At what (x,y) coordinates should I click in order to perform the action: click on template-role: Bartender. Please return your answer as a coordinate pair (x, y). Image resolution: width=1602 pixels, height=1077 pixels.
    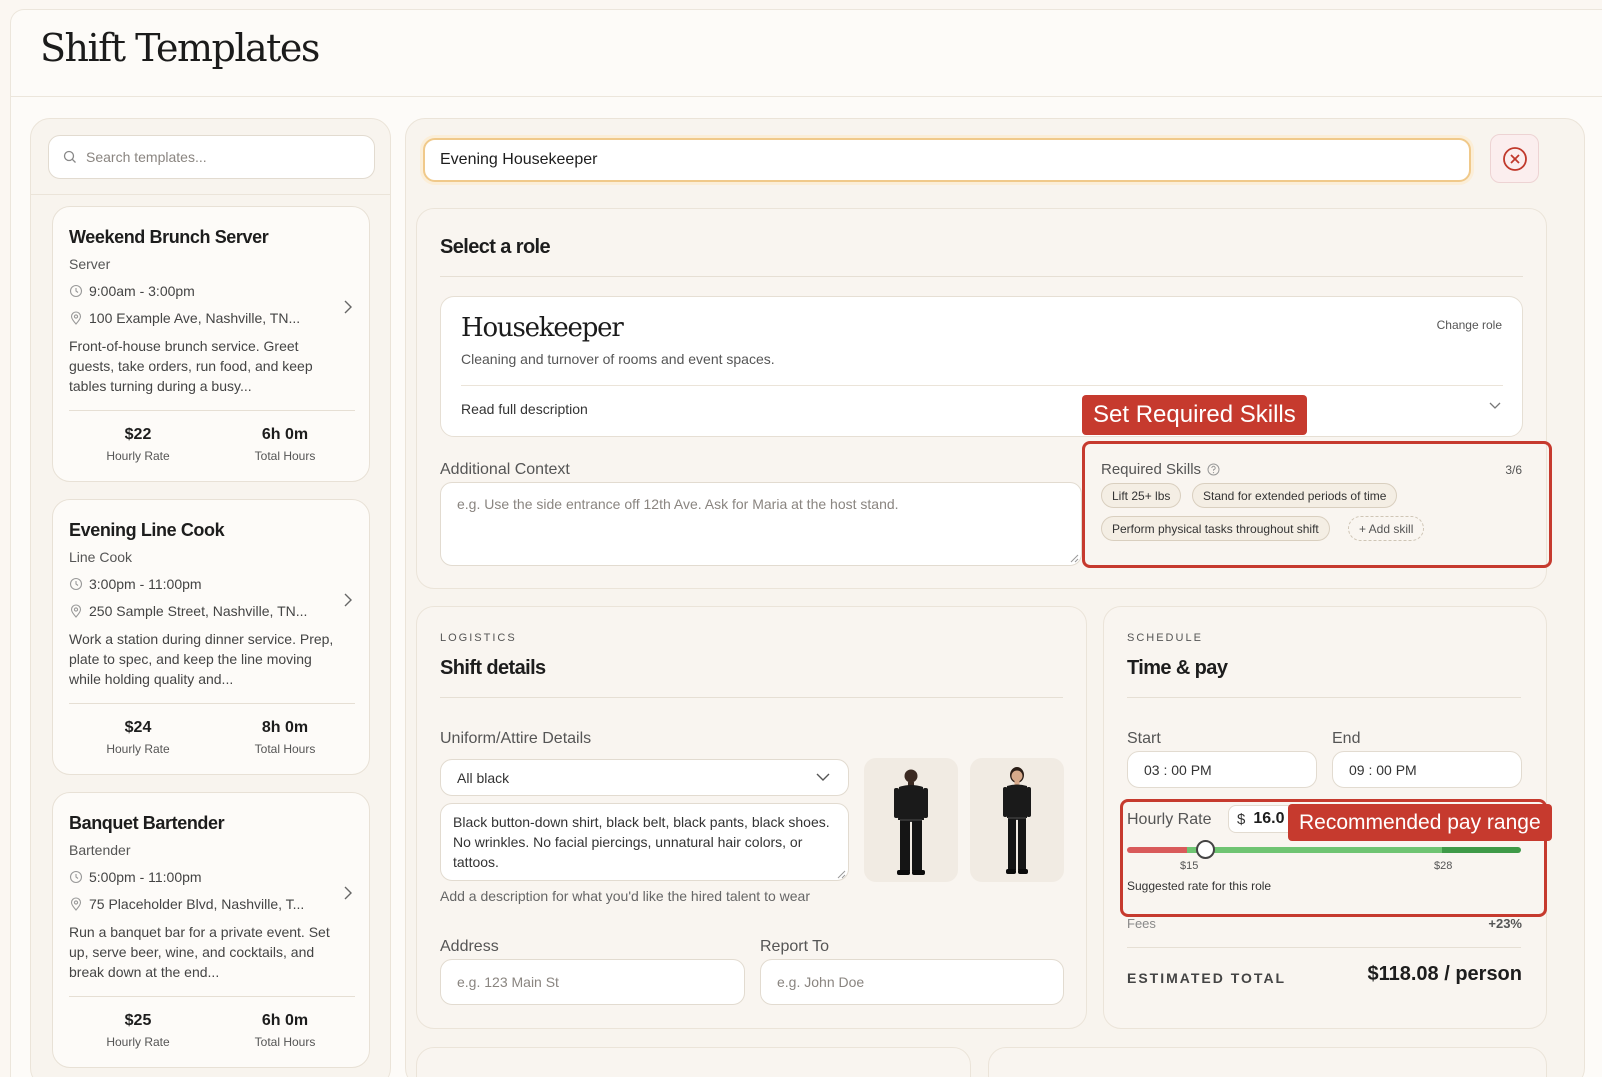
    Looking at the image, I should click on (100, 850).